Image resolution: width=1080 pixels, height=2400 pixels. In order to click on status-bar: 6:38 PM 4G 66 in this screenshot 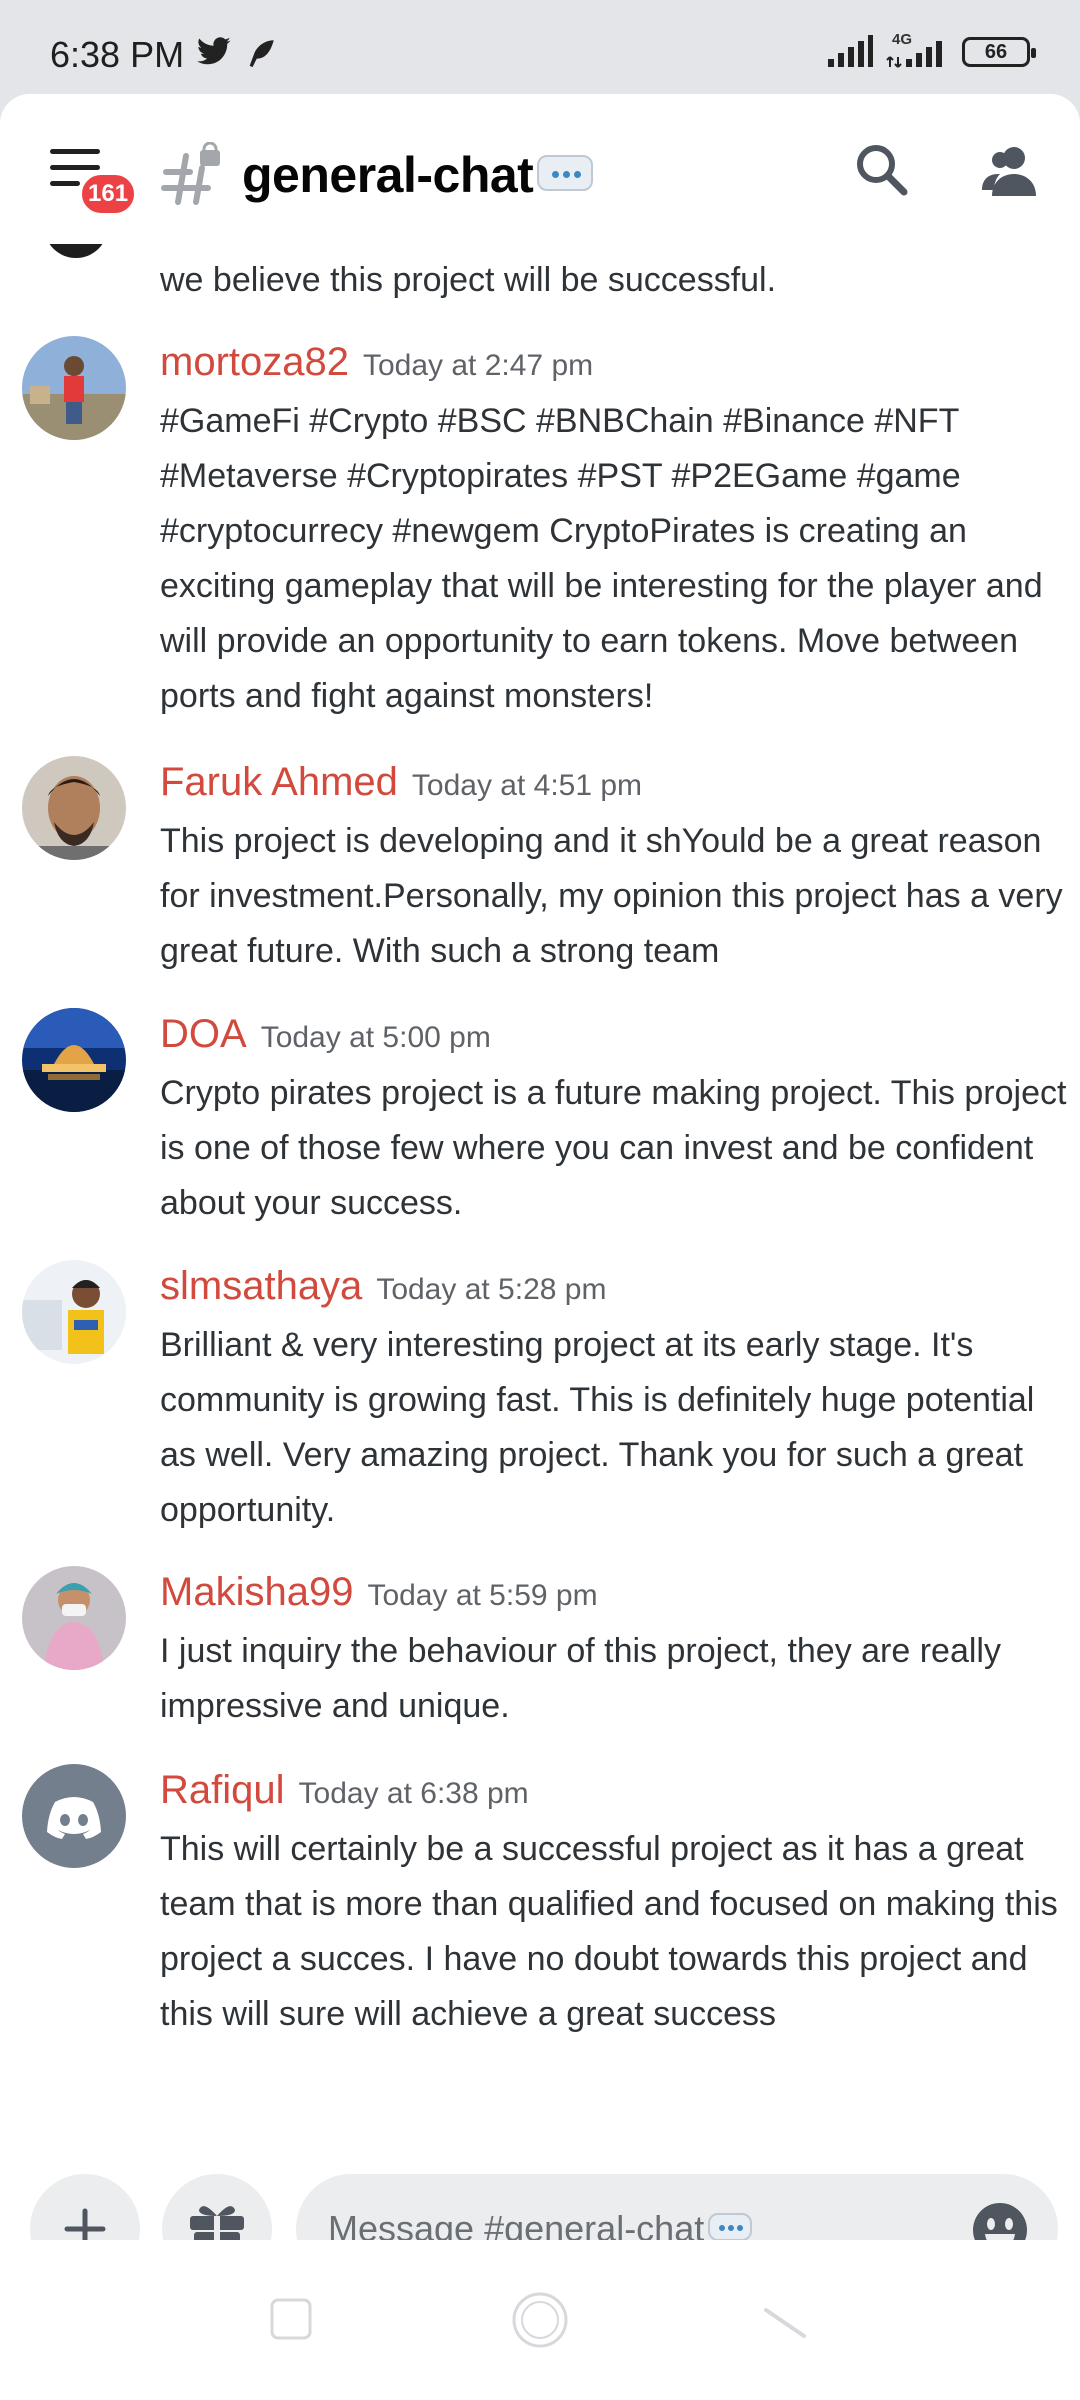, I will do `click(540, 48)`.